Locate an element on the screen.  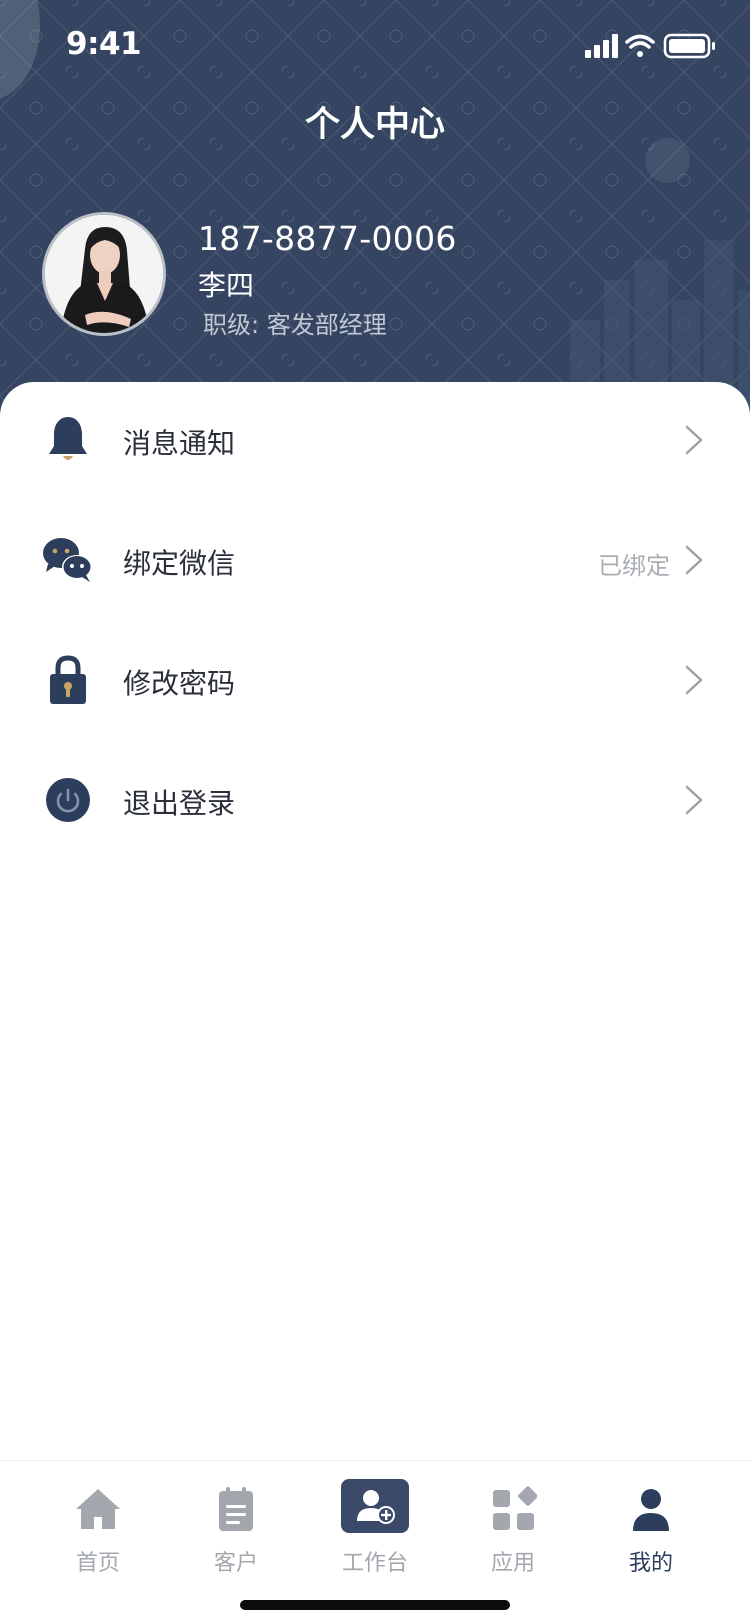
menu-item-bind-wechat: 绑定微信 已绑定 is located at coordinates (375, 559).